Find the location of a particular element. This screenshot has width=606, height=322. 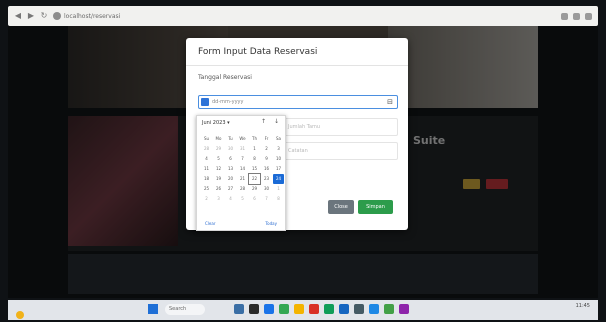

calendar-day: 10 is located at coordinates (278, 159).